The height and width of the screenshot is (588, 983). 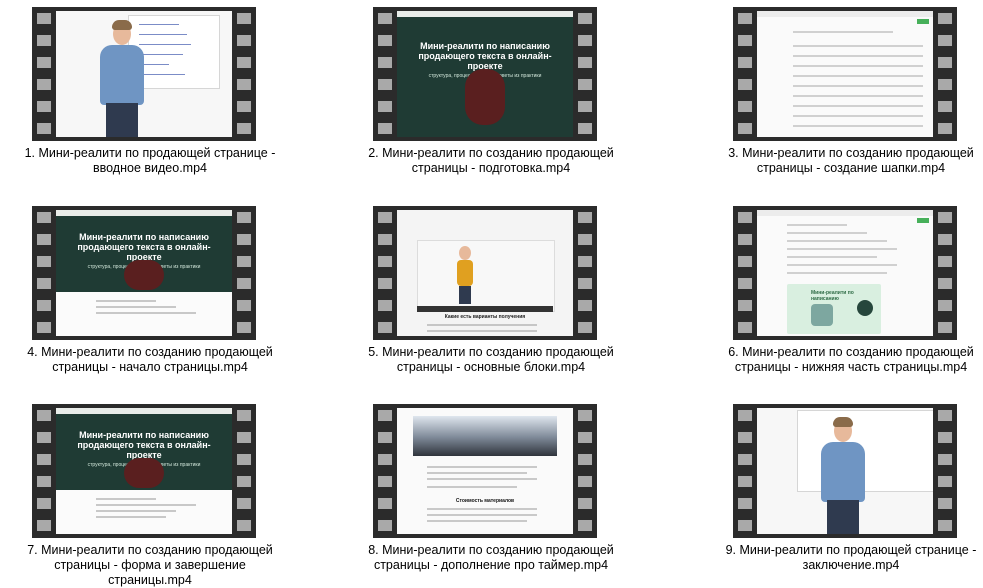 I want to click on video-thumbnail: Какие есть варианты получения, so click(x=485, y=273).